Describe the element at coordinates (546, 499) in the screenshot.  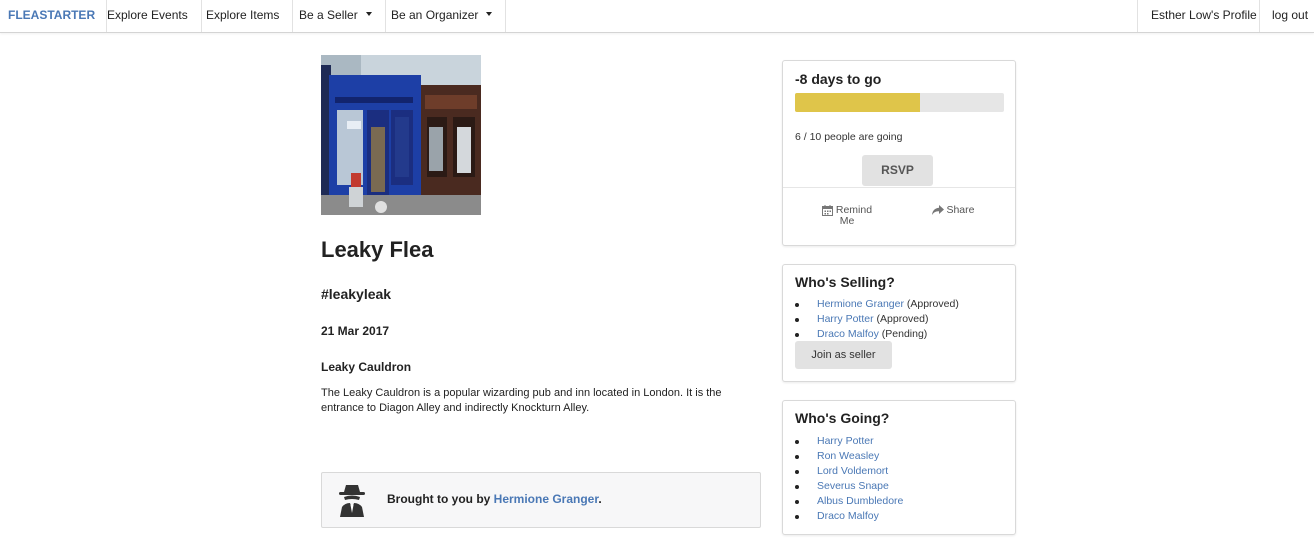
I see `organizer-link: Hermione Granger` at that location.